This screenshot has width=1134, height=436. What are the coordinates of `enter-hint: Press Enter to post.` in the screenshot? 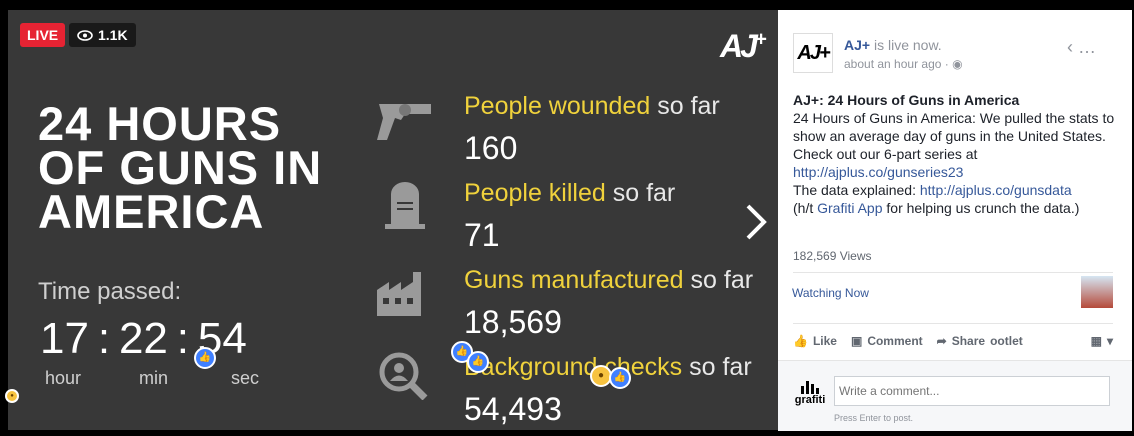 It's located at (874, 418).